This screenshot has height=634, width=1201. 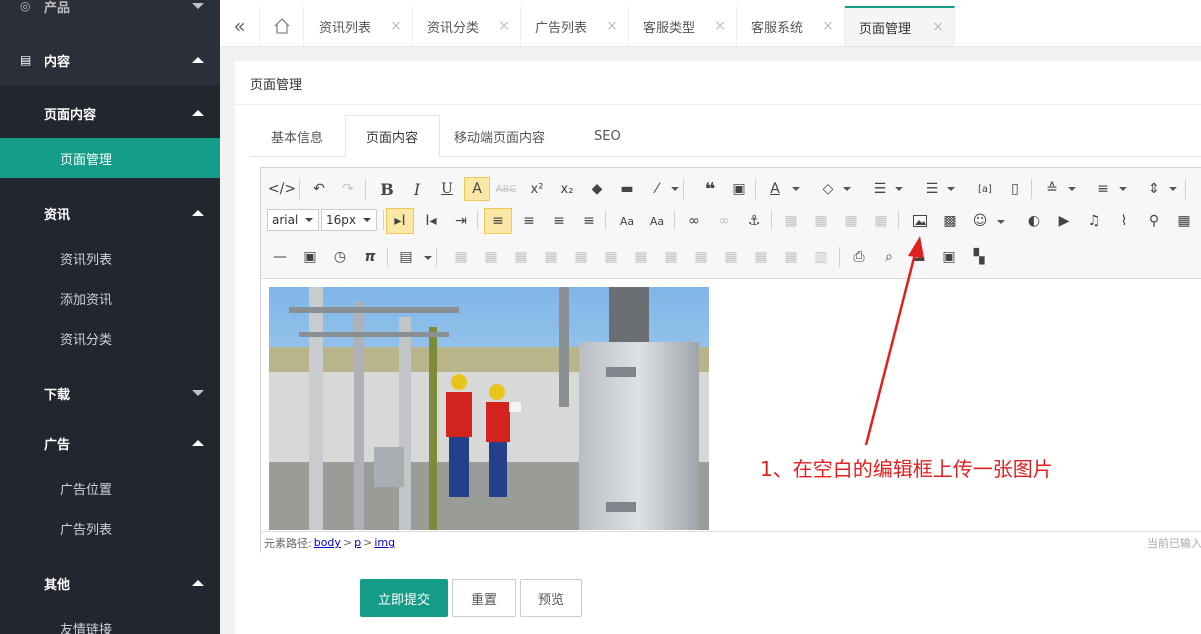 I want to click on strikethrough-icon: ABC, so click(x=506, y=189).